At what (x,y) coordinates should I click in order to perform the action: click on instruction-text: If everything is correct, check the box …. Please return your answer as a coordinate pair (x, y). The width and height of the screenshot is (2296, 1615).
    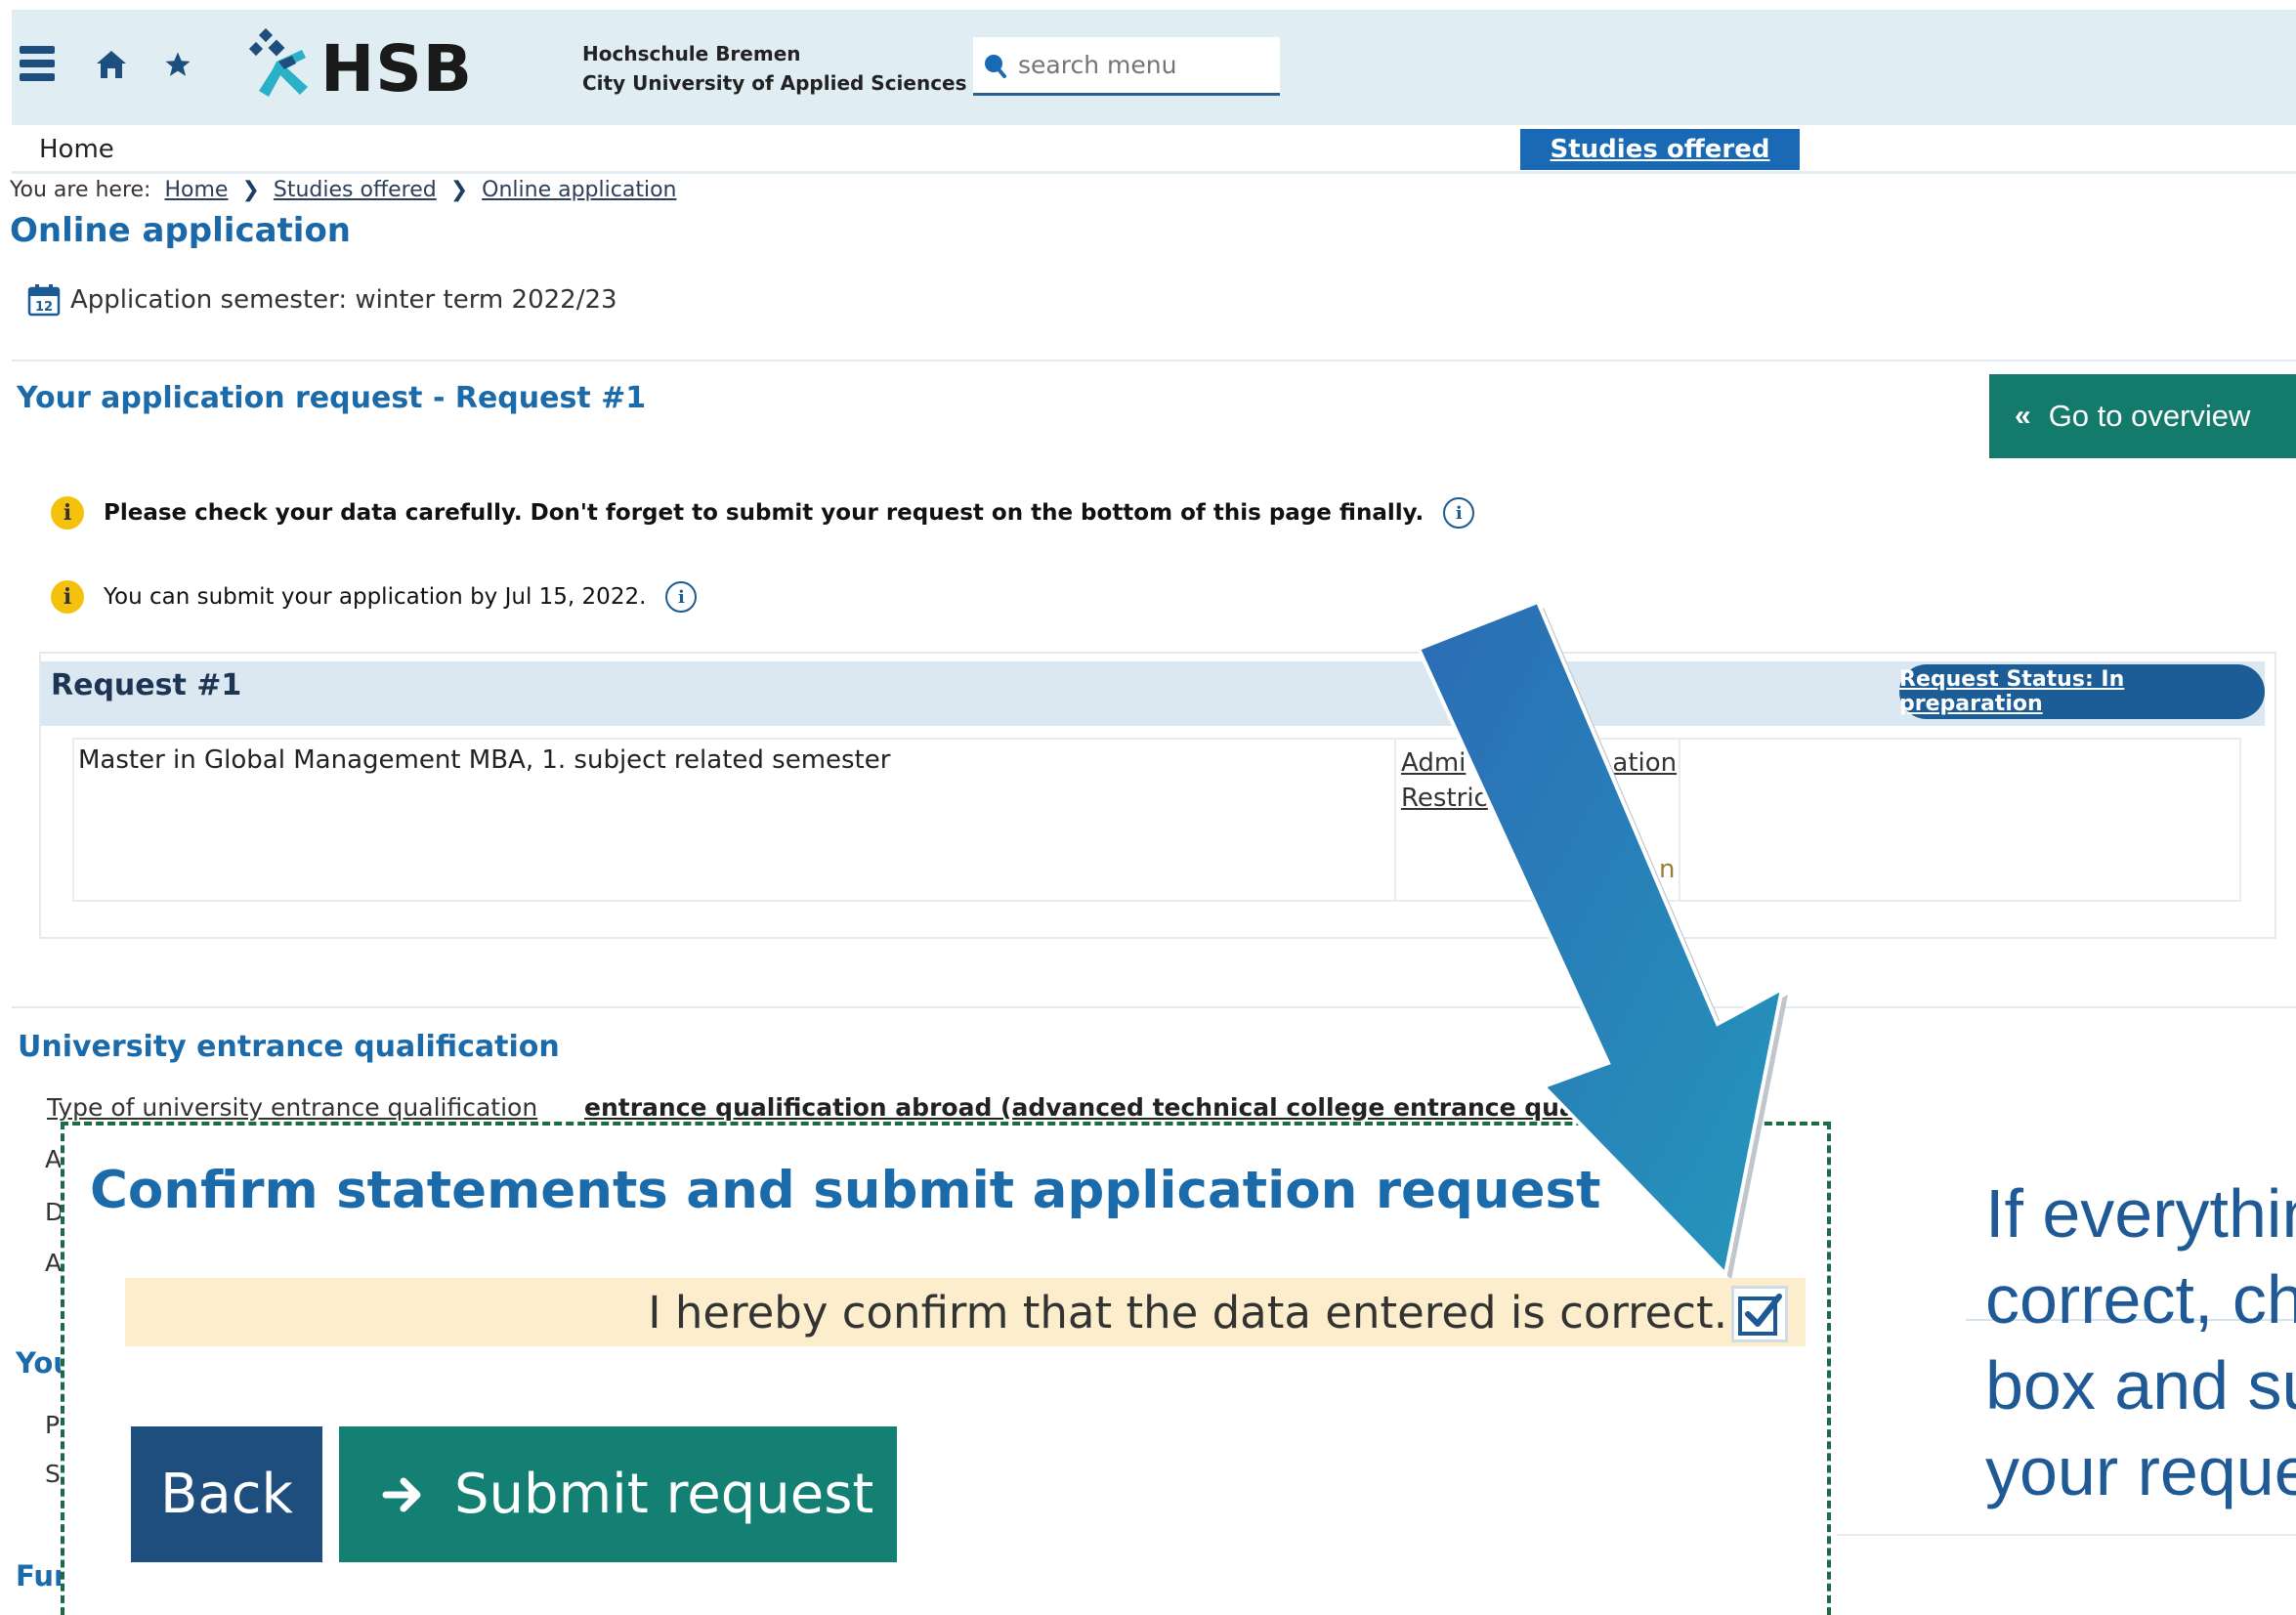
    Looking at the image, I should click on (2140, 1342).